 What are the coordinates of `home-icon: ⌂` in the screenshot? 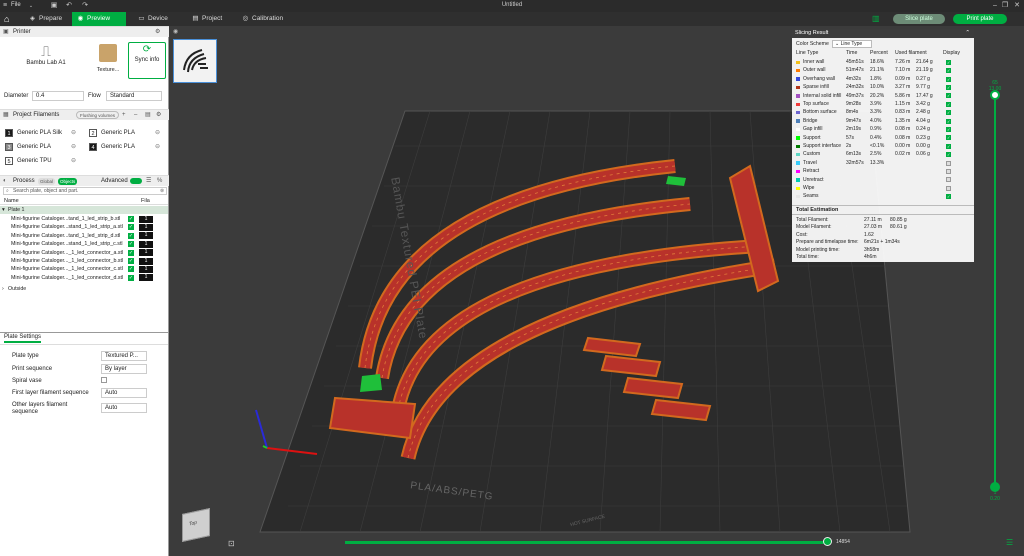 It's located at (9, 19).